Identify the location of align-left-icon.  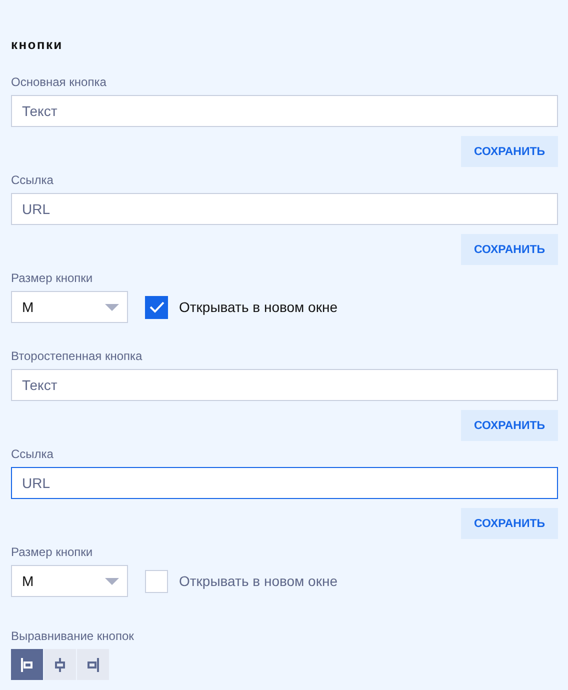
(27, 665).